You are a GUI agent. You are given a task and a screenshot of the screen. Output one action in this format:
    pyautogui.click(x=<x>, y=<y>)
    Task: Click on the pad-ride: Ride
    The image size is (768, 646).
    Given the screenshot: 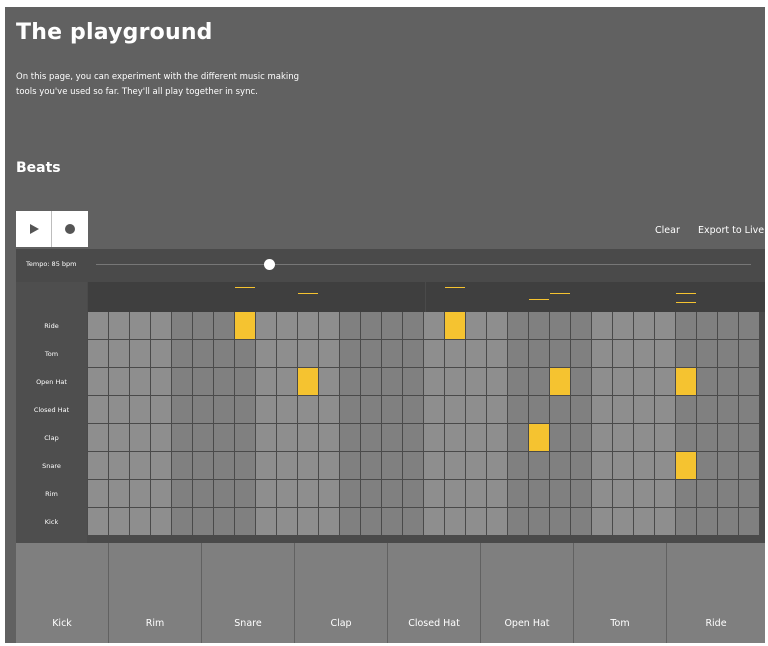 What is the action you would take?
    pyautogui.click(x=716, y=593)
    